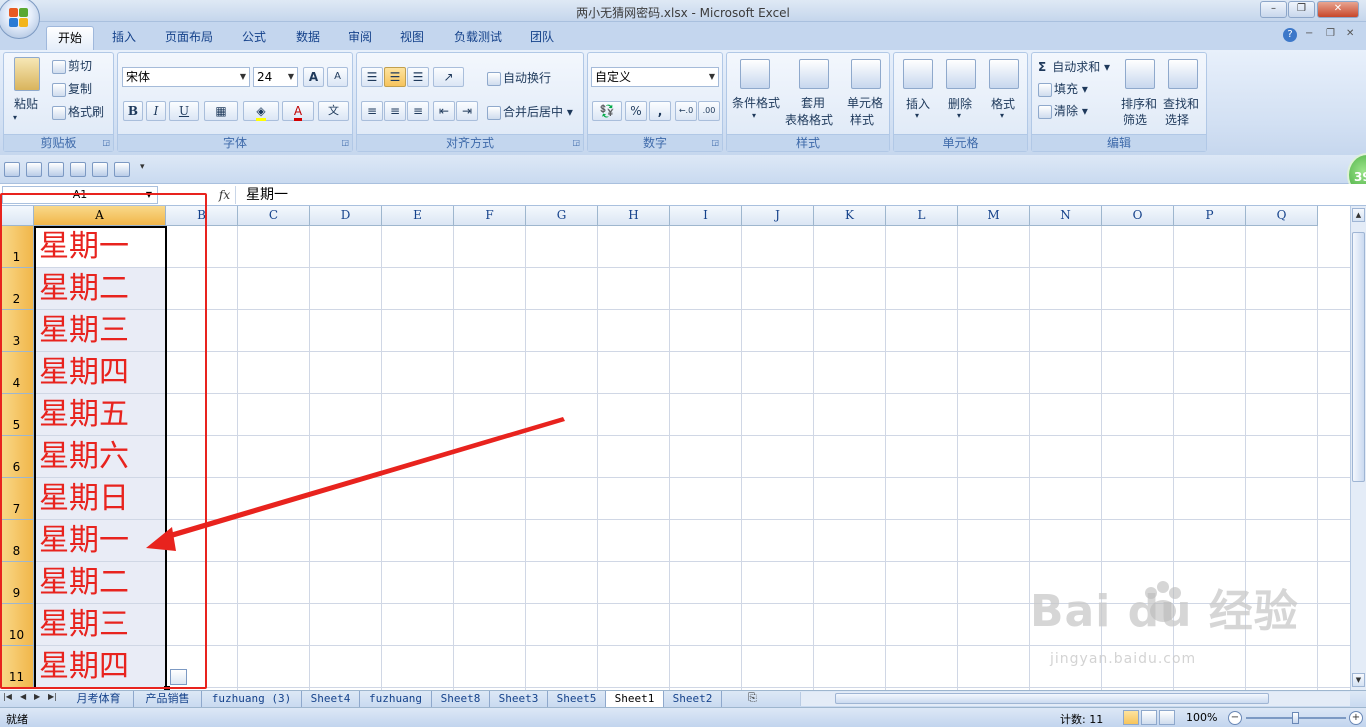 Image resolution: width=1366 pixels, height=727 pixels. Describe the element at coordinates (1123, 659) in the screenshot. I see `watermark-url: jingyan.baidu.com` at that location.